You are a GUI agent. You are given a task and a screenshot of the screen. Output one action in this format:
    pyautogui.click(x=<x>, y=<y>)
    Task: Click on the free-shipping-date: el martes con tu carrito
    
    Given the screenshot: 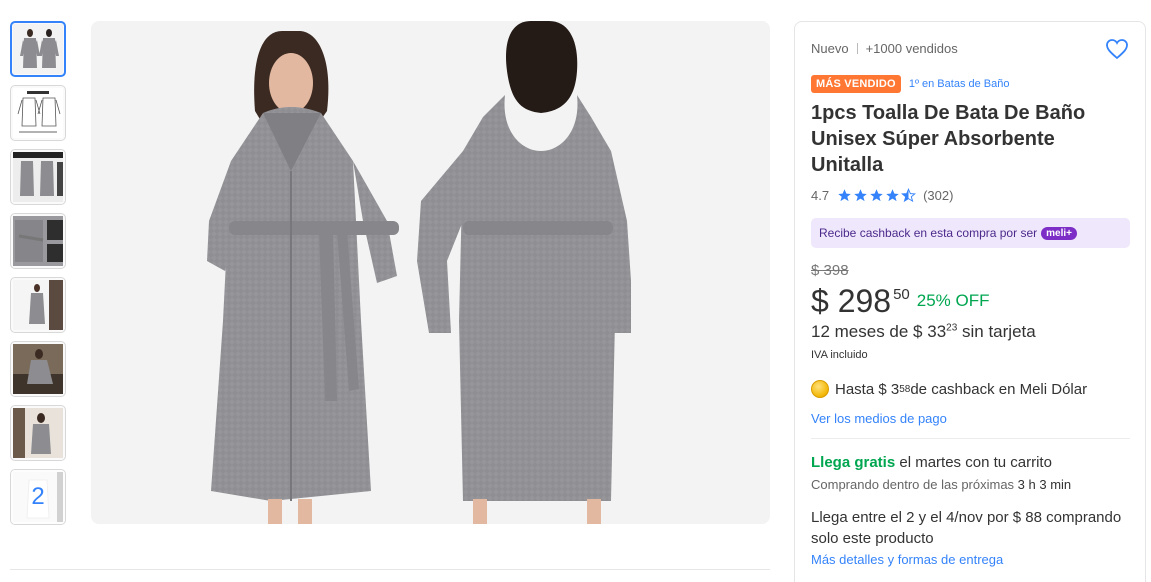 What is the action you would take?
    pyautogui.click(x=973, y=462)
    